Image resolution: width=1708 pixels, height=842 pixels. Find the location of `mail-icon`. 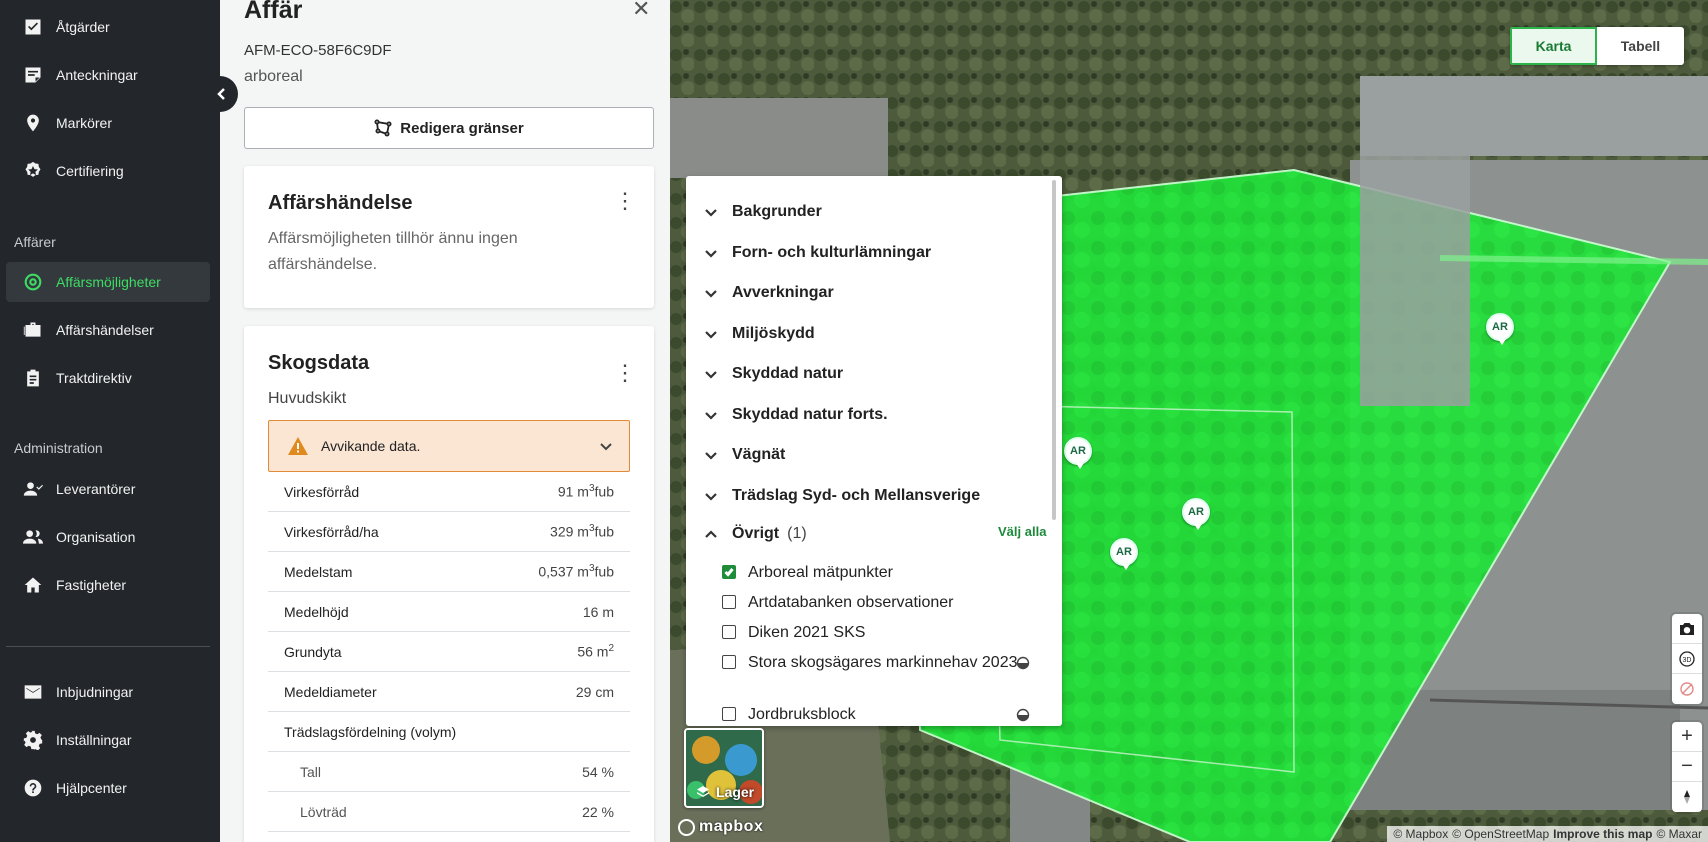

mail-icon is located at coordinates (33, 692).